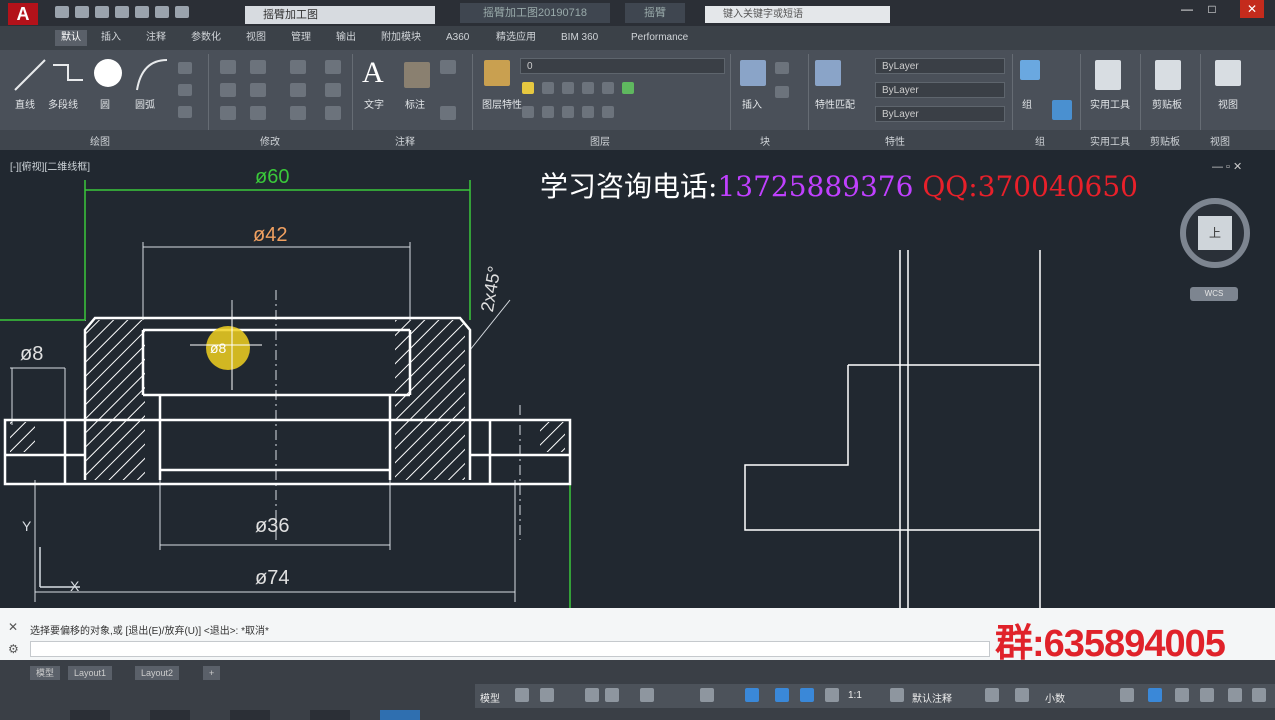 This screenshot has height=720, width=1275. What do you see at coordinates (765, 140) in the screenshot?
I see `panel-block-label: 块` at bounding box center [765, 140].